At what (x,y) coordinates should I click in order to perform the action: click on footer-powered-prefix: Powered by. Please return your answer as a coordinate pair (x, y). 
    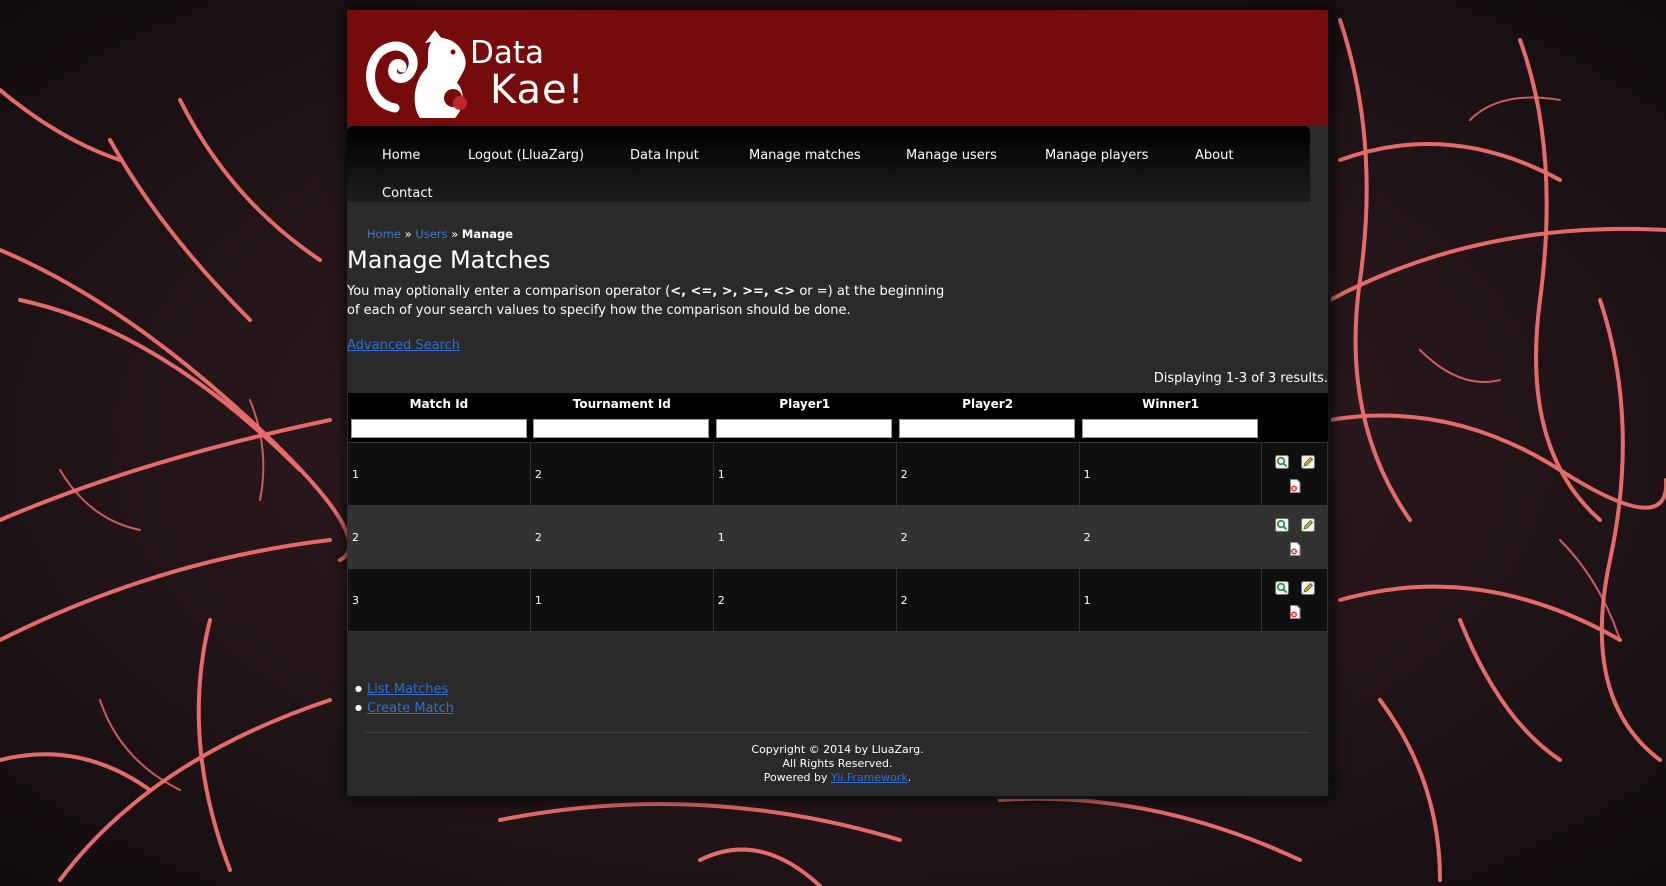
    Looking at the image, I should click on (797, 777).